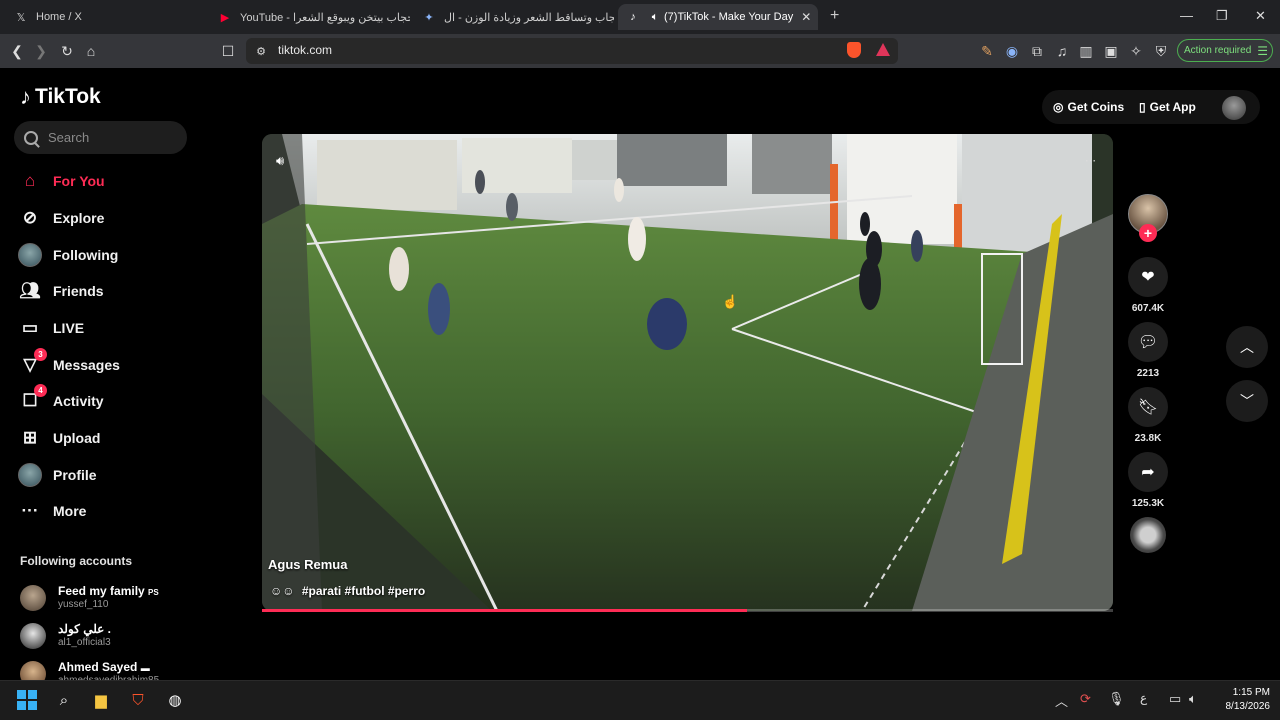 The height and width of the screenshot is (720, 1280). What do you see at coordinates (1193, 699) in the screenshot?
I see `speaker-tray-icon: 🔈︎` at bounding box center [1193, 699].